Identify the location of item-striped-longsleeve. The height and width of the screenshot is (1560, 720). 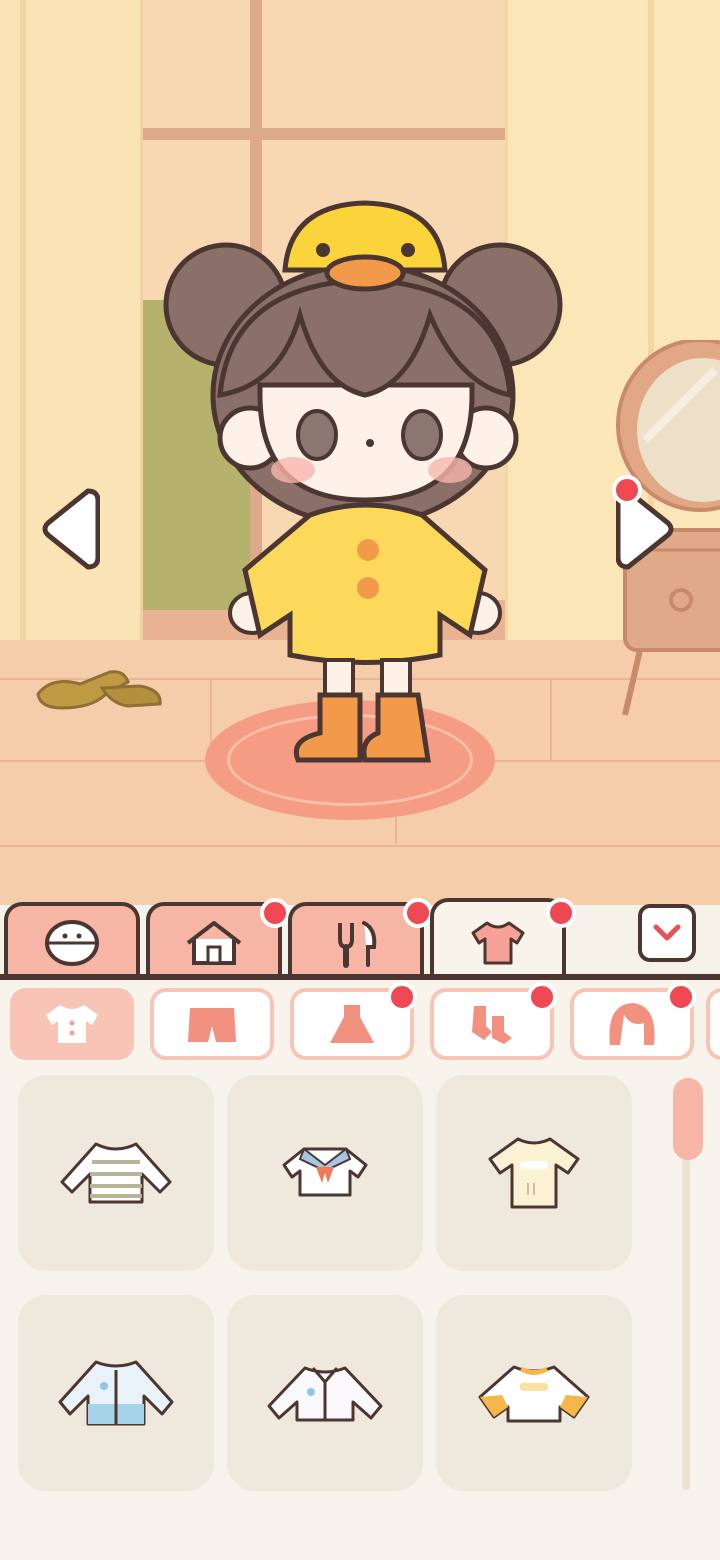
(116, 1173).